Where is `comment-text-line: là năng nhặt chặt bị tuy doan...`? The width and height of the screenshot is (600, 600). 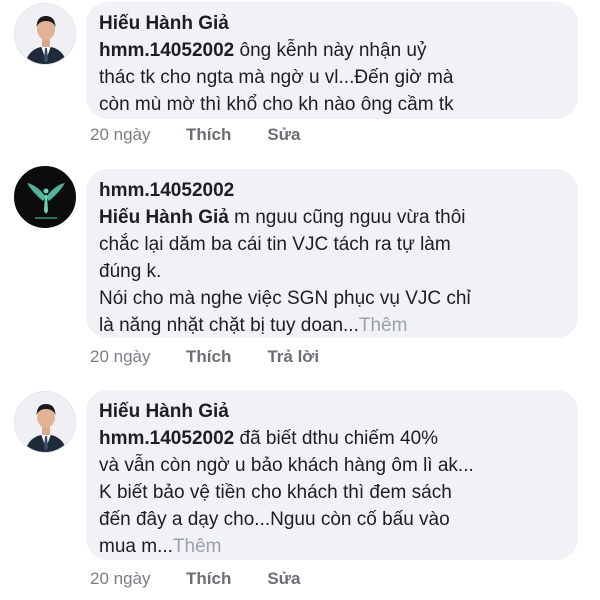
comment-text-line: là năng nhặt chặt bị tuy doan... is located at coordinates (229, 325).